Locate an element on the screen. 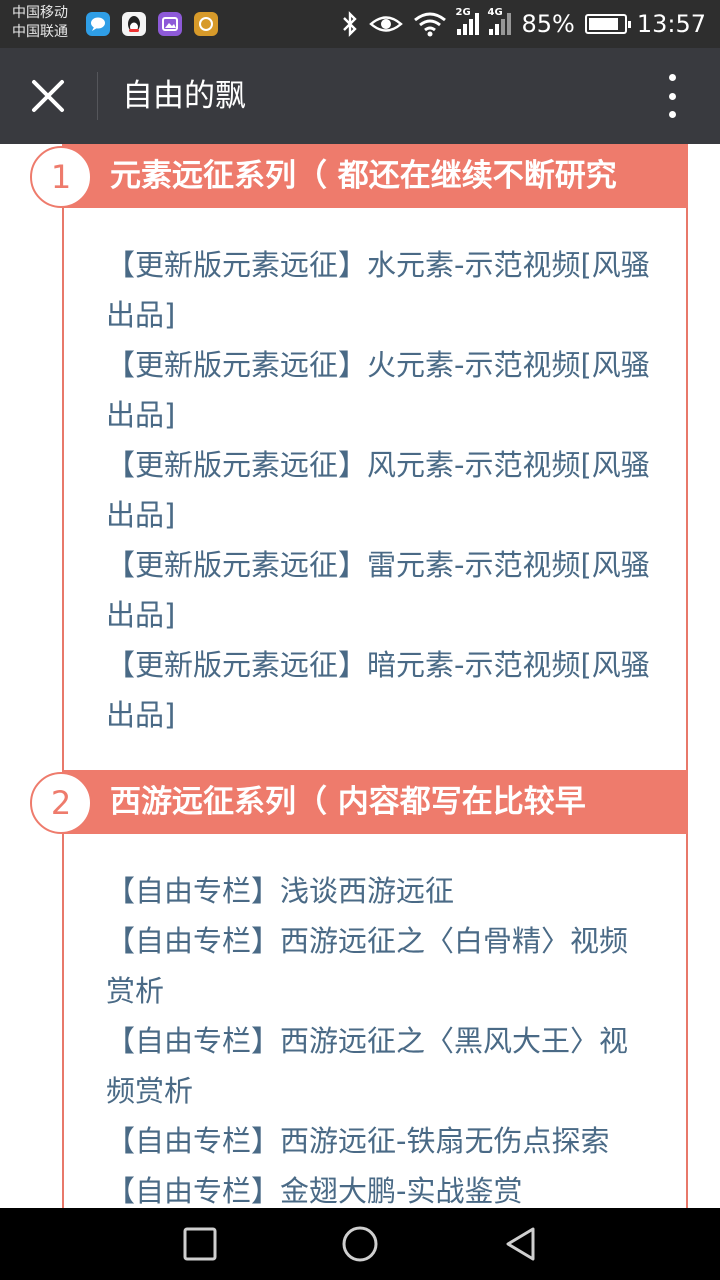 The image size is (720, 1280). carrier-info: 中国移动 中国联通 is located at coordinates (40, 23).